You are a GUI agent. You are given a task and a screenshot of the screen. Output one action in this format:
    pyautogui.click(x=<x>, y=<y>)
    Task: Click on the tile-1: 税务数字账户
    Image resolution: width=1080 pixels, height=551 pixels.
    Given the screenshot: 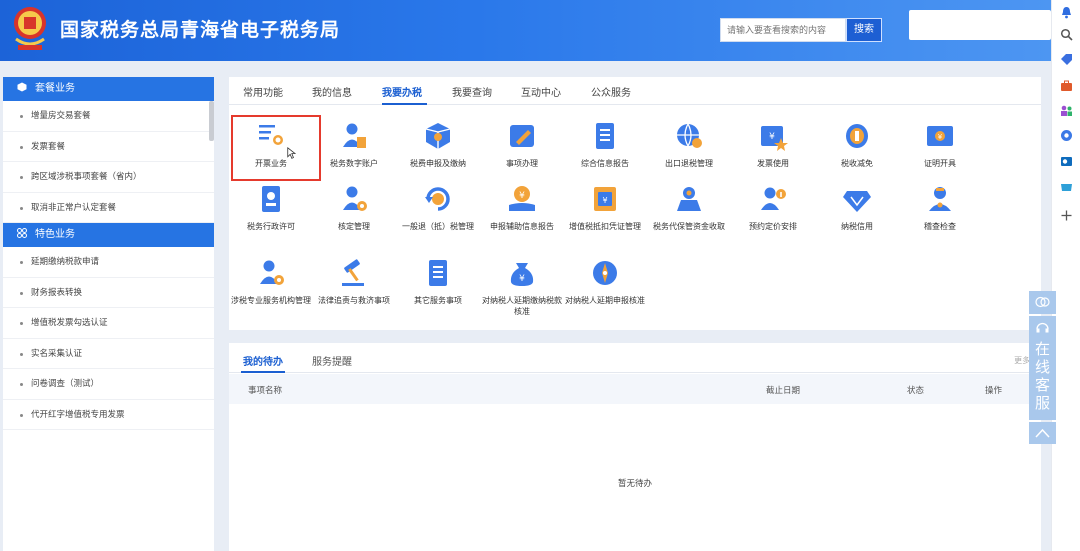 What is the action you would take?
    pyautogui.click(x=354, y=152)
    